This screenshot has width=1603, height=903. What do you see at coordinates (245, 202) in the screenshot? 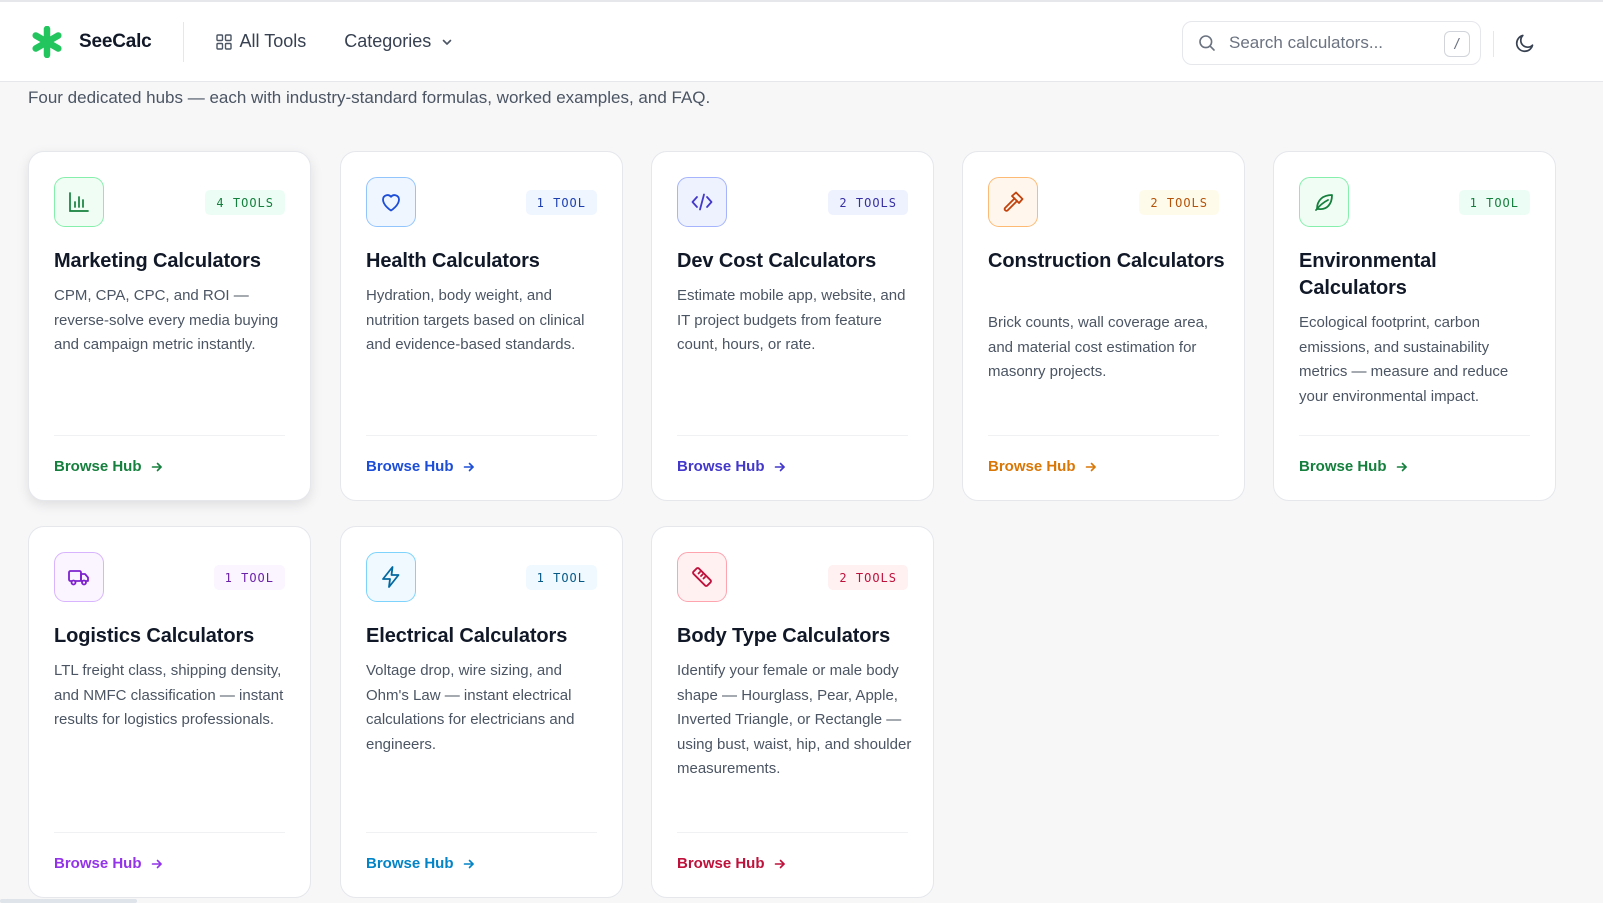
I see `tool-count-badge: 4 TOOLS` at bounding box center [245, 202].